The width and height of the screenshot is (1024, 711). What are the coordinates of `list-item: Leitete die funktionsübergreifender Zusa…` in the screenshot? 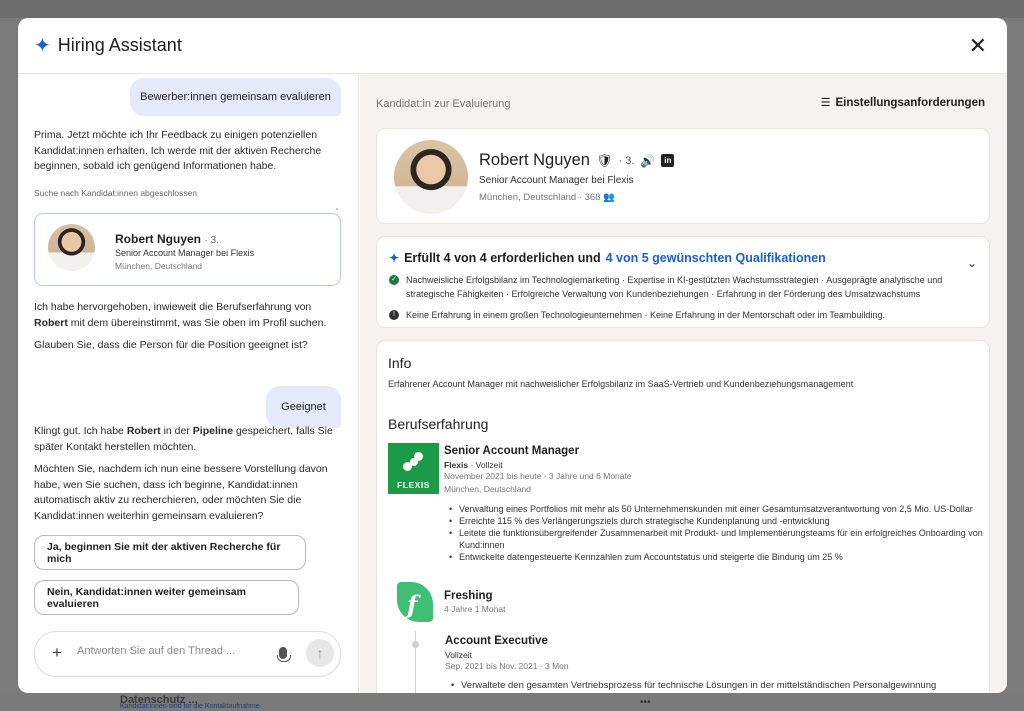 It's located at (719, 539).